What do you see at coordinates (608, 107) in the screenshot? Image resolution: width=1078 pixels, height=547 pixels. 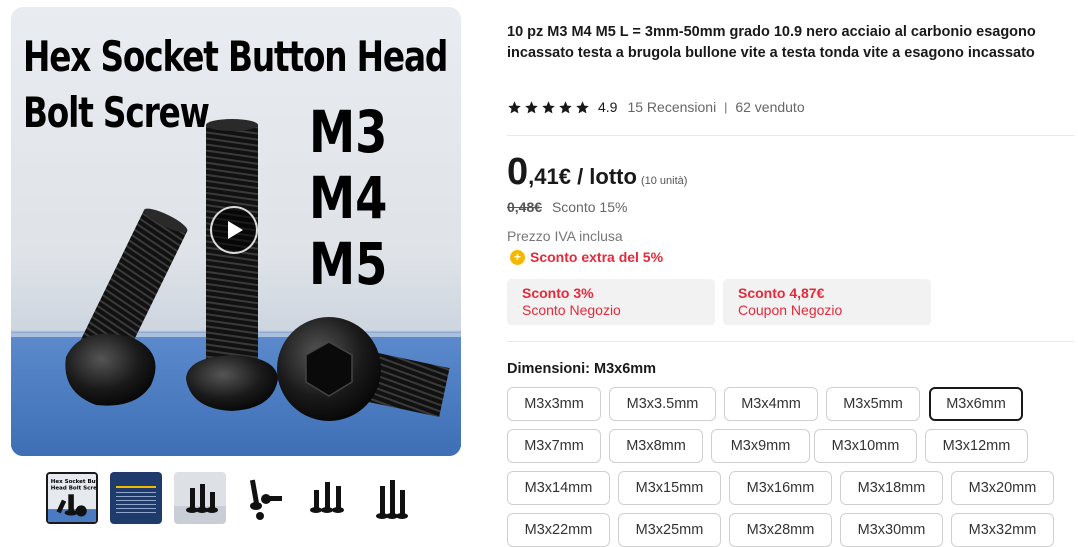 I see `rating-score: 4.9` at bounding box center [608, 107].